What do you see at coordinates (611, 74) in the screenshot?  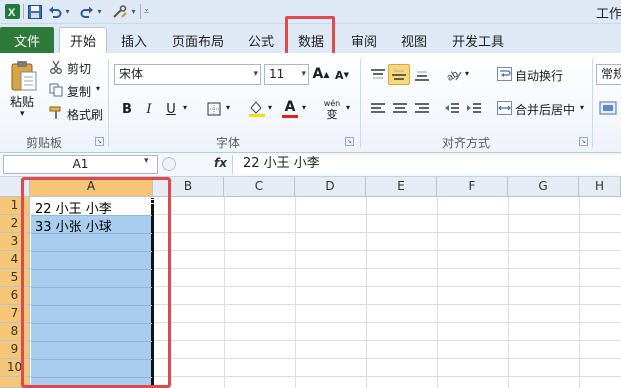 I see `number-format-value: 常规` at bounding box center [611, 74].